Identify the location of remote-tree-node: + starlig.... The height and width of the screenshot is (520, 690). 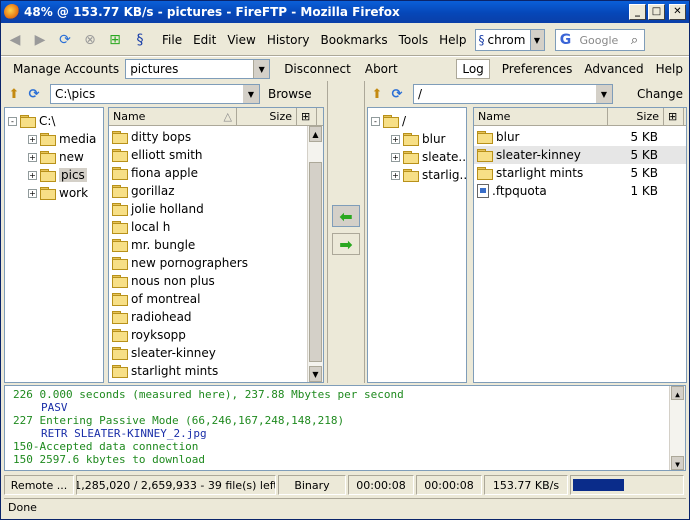
(428, 175).